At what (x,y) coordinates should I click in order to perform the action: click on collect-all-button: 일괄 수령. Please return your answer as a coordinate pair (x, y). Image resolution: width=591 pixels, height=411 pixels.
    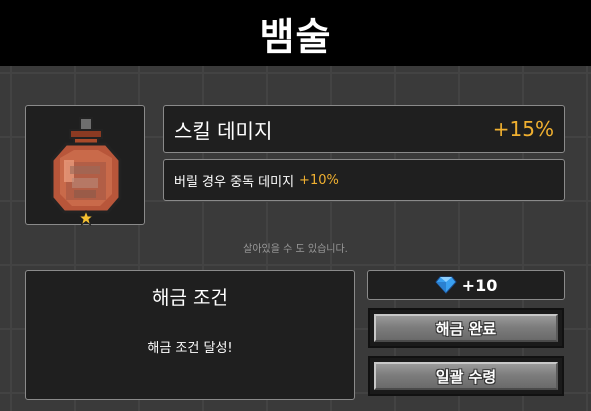
    Looking at the image, I should click on (466, 376).